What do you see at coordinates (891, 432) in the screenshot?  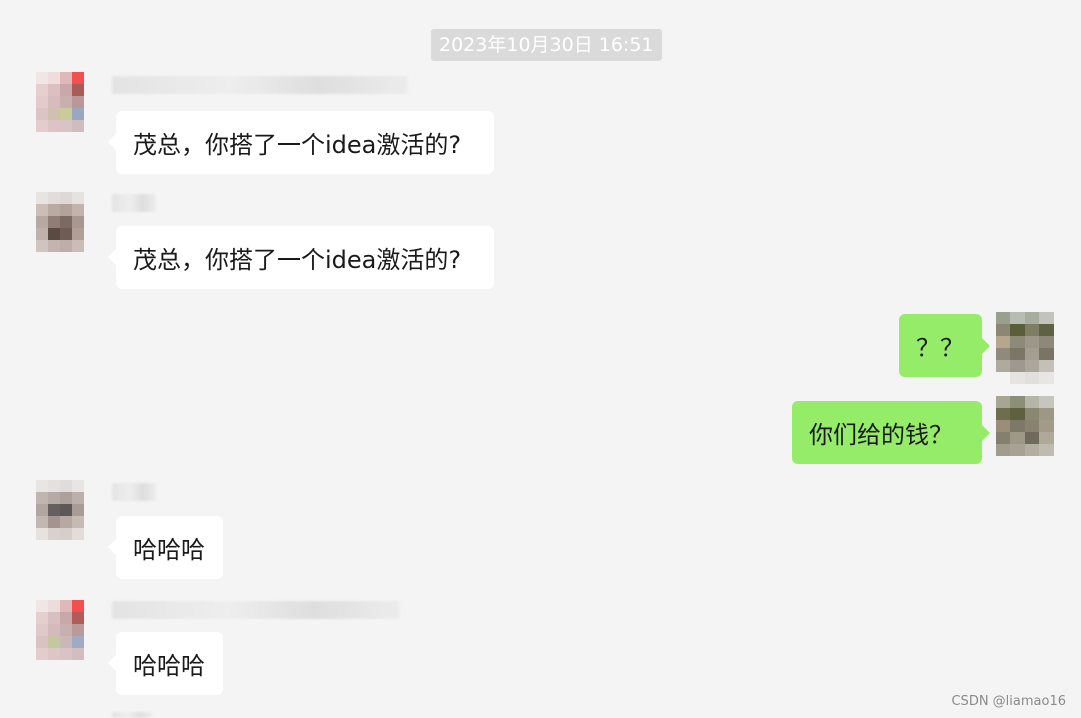 I see `message-bubble: 你们给的钱？` at bounding box center [891, 432].